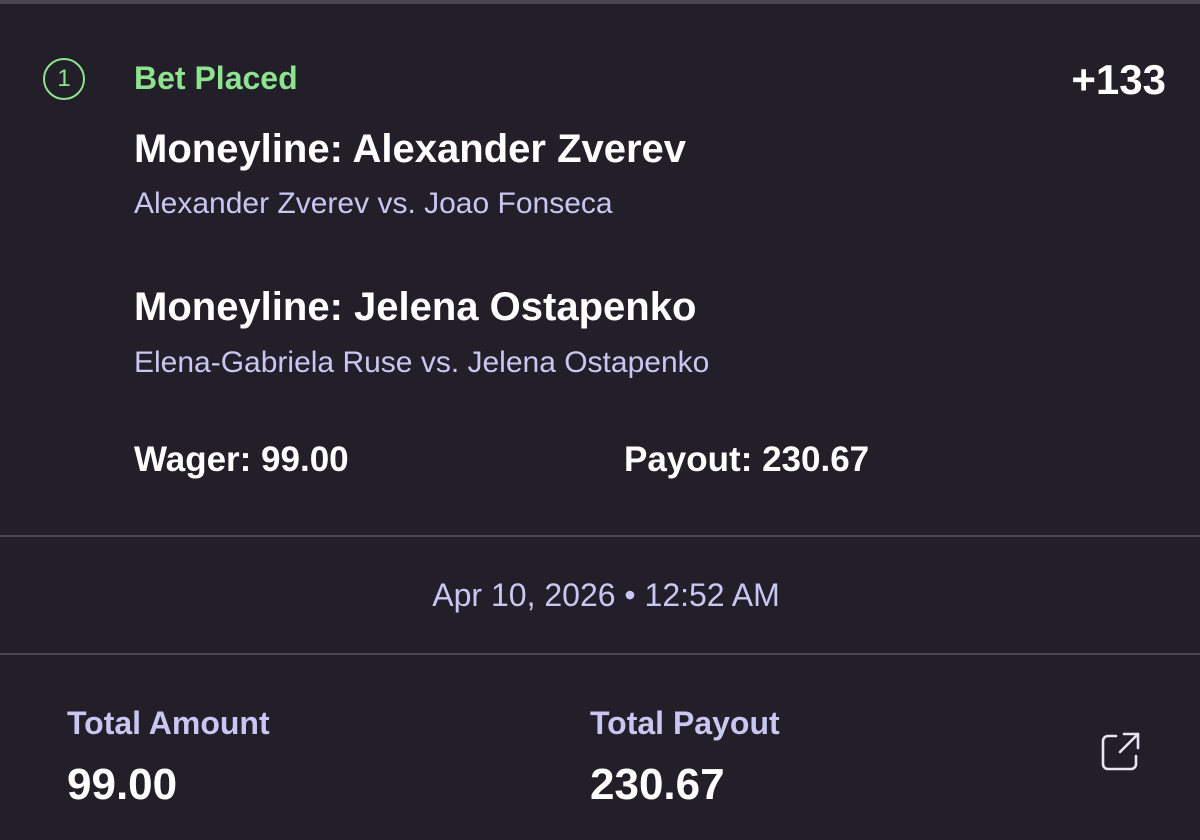 This screenshot has width=1200, height=840. I want to click on total-amount-label: Total Amount, so click(168, 723).